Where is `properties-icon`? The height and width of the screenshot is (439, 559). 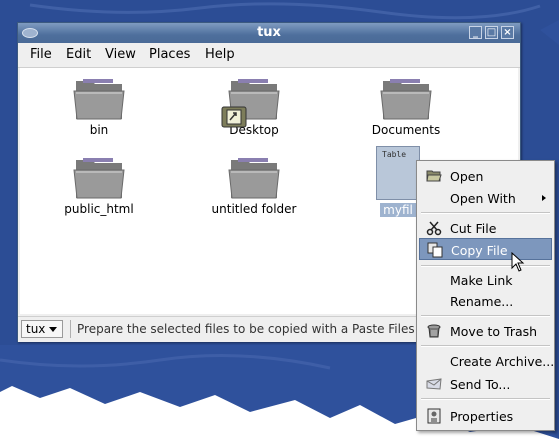 properties-icon is located at coordinates (434, 416).